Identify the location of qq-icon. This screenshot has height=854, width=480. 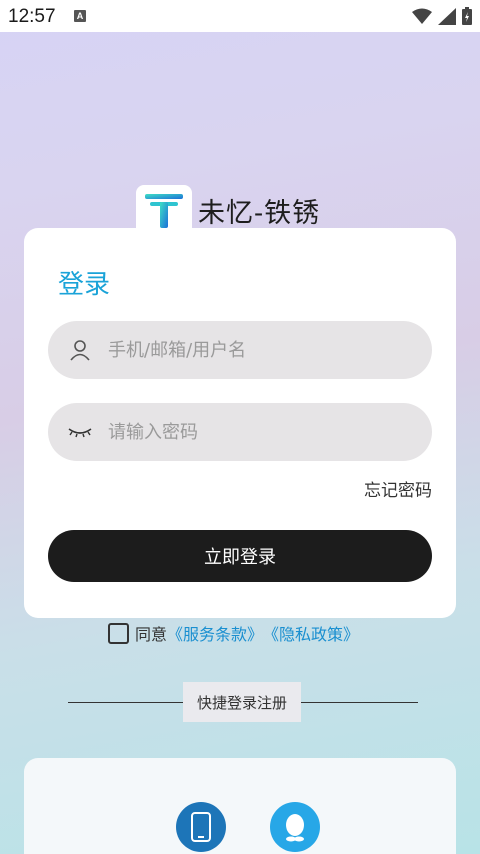
(295, 828).